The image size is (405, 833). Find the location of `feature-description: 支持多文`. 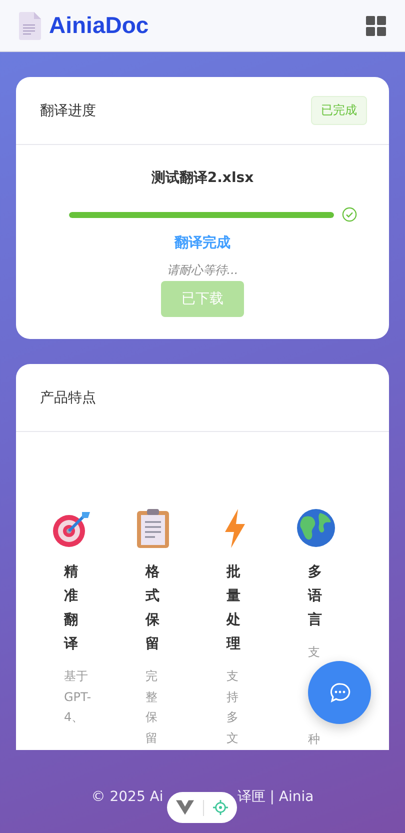

feature-description: 支持多文 is located at coordinates (232, 707).